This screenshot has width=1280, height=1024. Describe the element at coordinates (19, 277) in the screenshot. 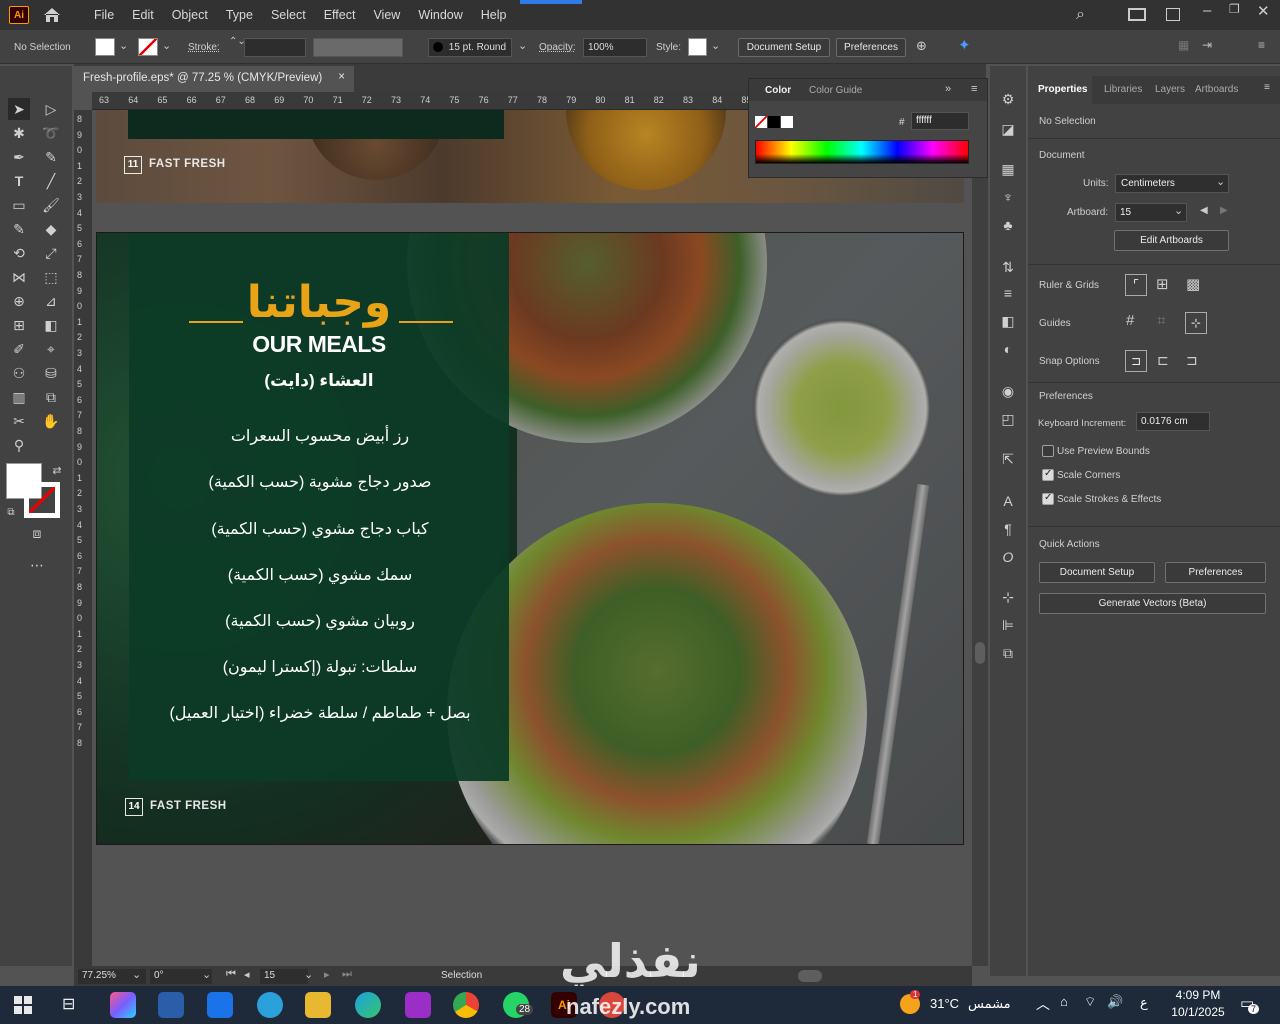

I see `width-tool-icon: ⋈` at that location.